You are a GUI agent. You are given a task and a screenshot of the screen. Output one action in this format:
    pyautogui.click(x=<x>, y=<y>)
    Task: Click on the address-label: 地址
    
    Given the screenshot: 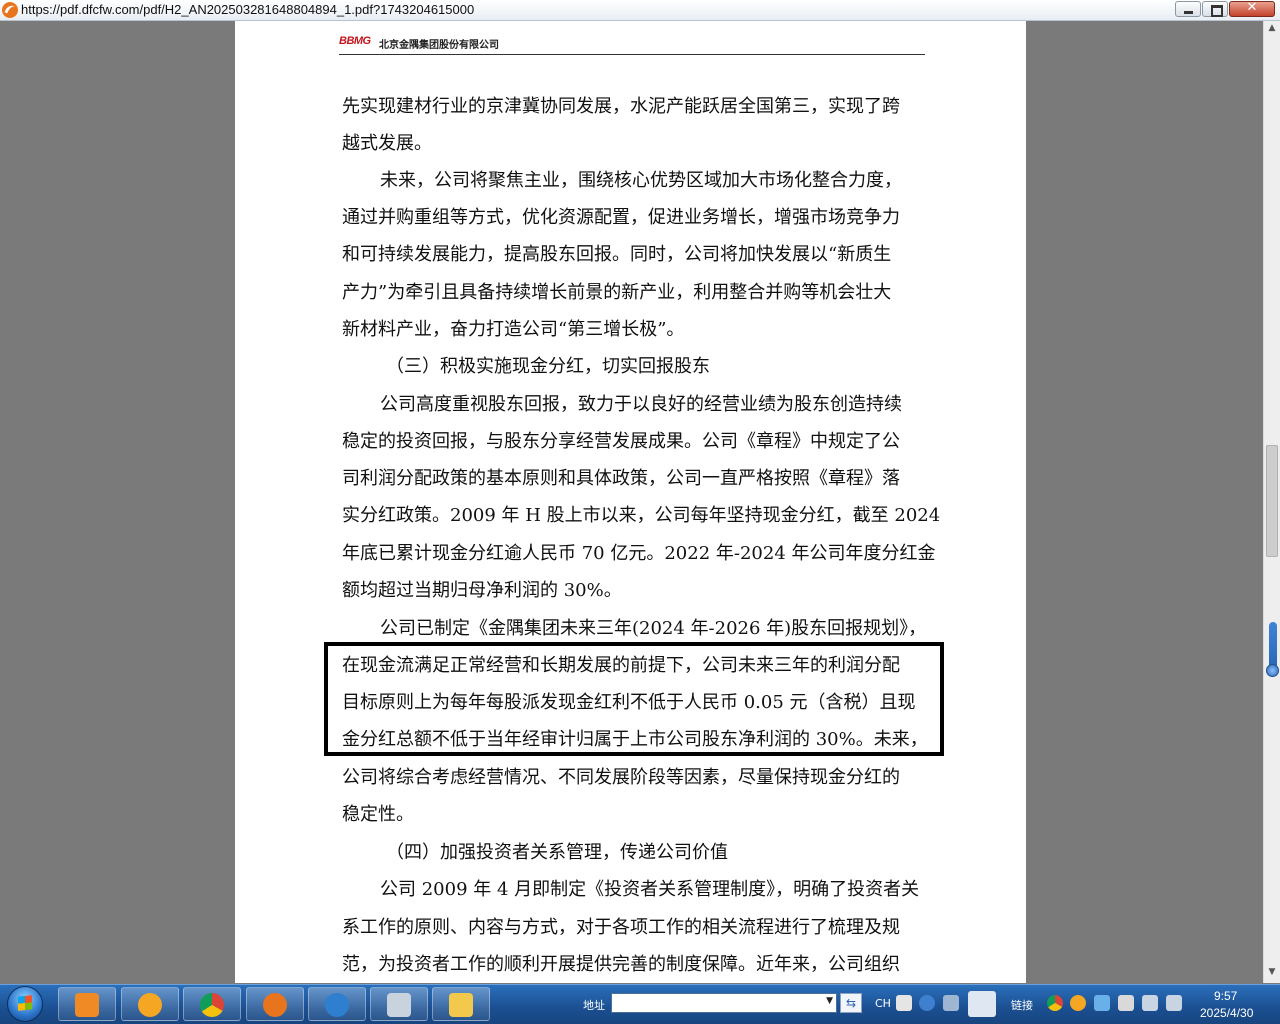 What is the action you would take?
    pyautogui.click(x=594, y=1005)
    